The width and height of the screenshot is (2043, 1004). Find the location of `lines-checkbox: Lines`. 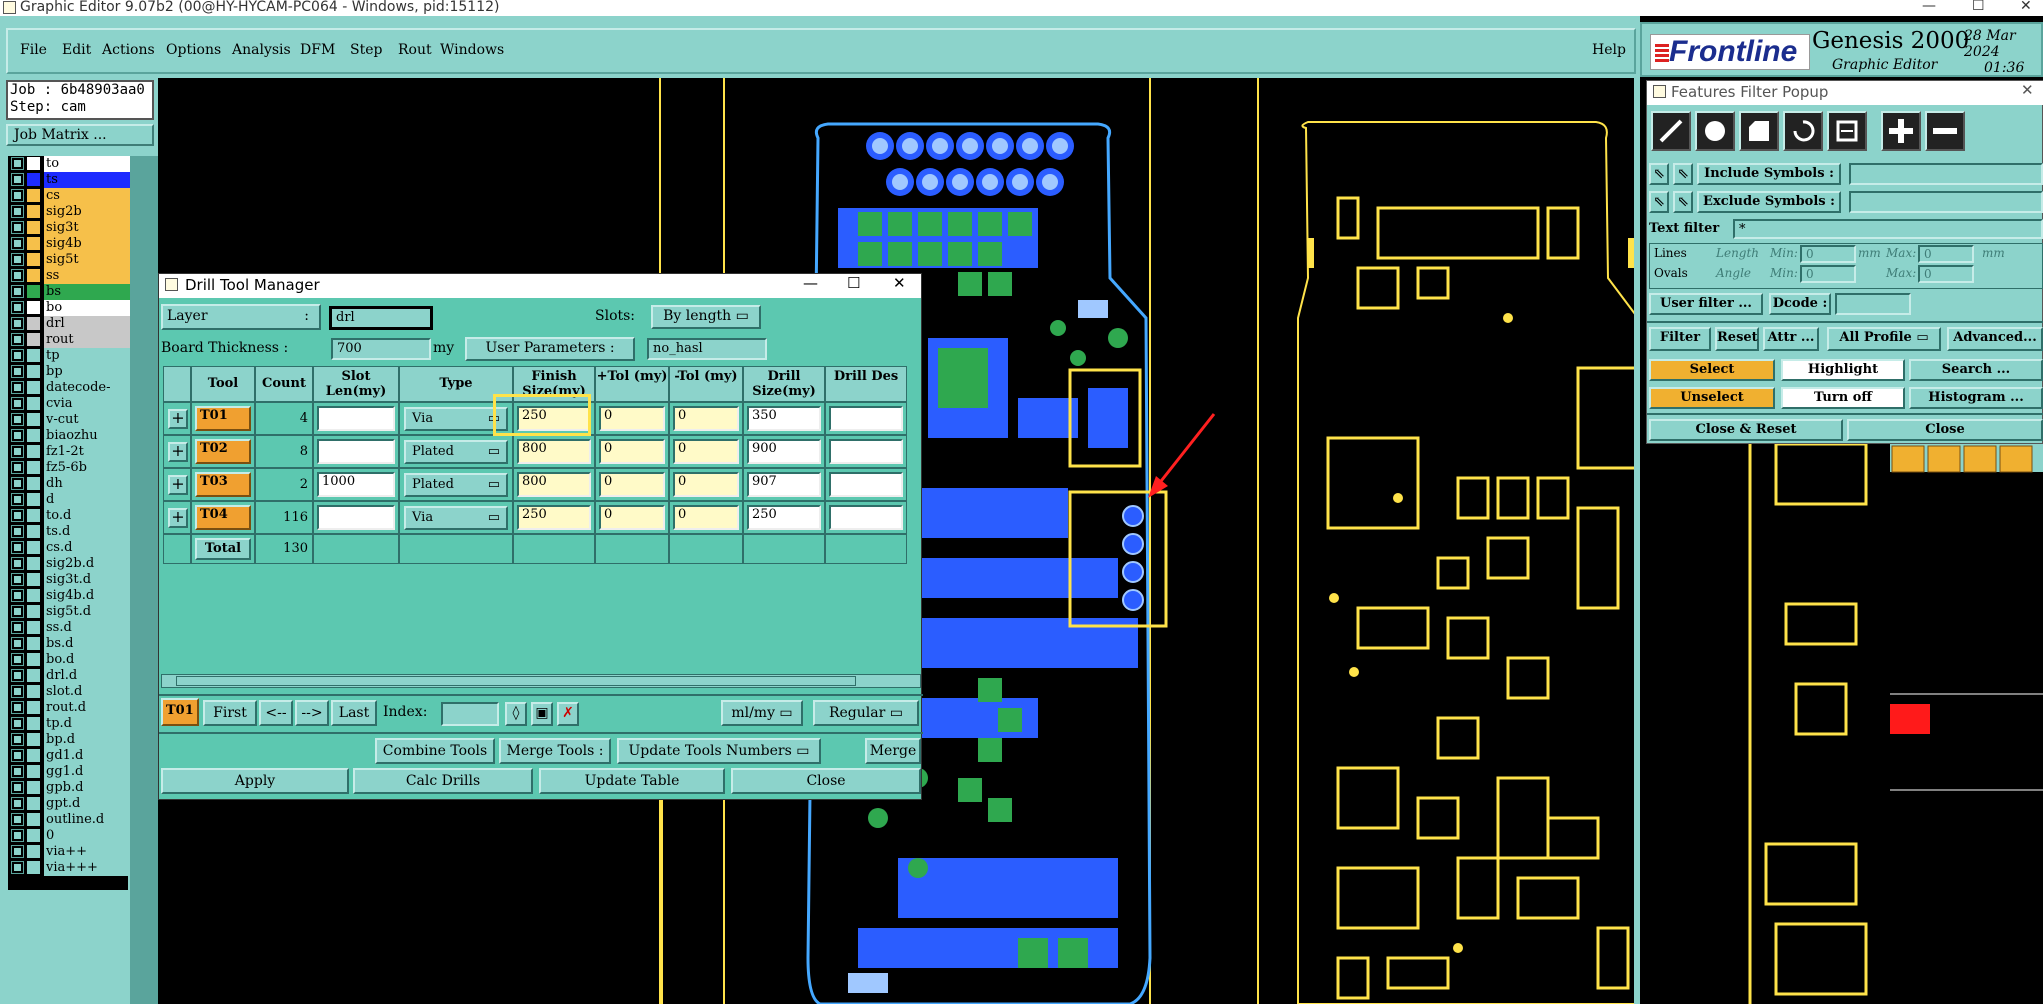

lines-checkbox: Lines is located at coordinates (1670, 253).